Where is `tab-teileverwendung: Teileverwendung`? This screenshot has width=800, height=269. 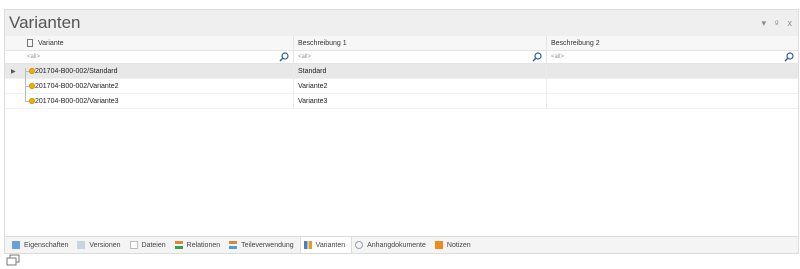
tab-teileverwendung: Teileverwendung is located at coordinates (263, 245).